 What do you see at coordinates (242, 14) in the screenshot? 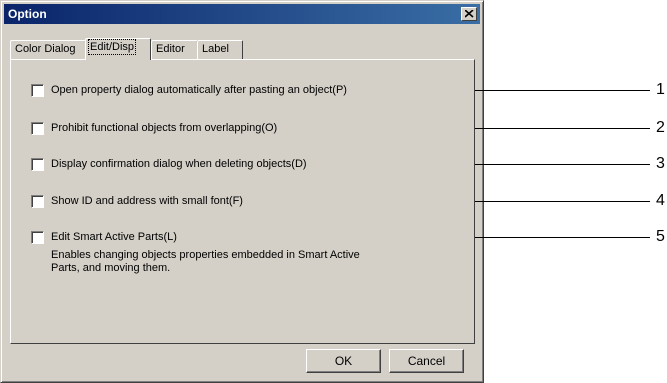
I see `title-bar: Option` at bounding box center [242, 14].